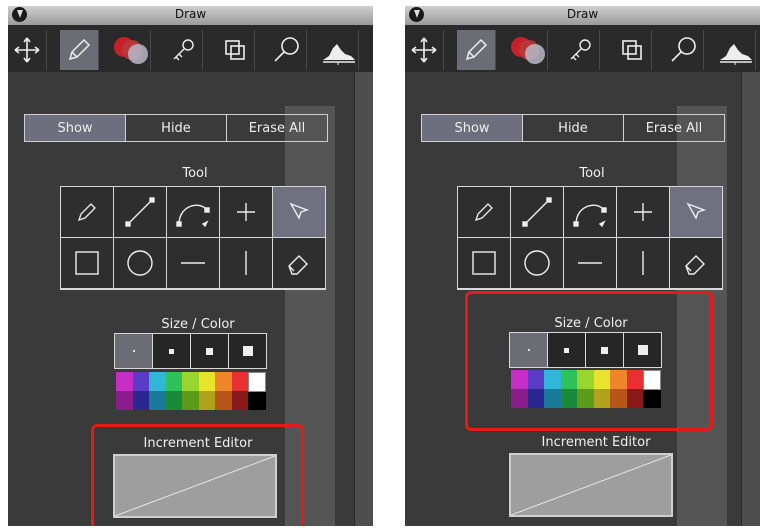 Image resolution: width=760 pixels, height=532 pixels. I want to click on arrow-cursor-icon, so click(299, 211).